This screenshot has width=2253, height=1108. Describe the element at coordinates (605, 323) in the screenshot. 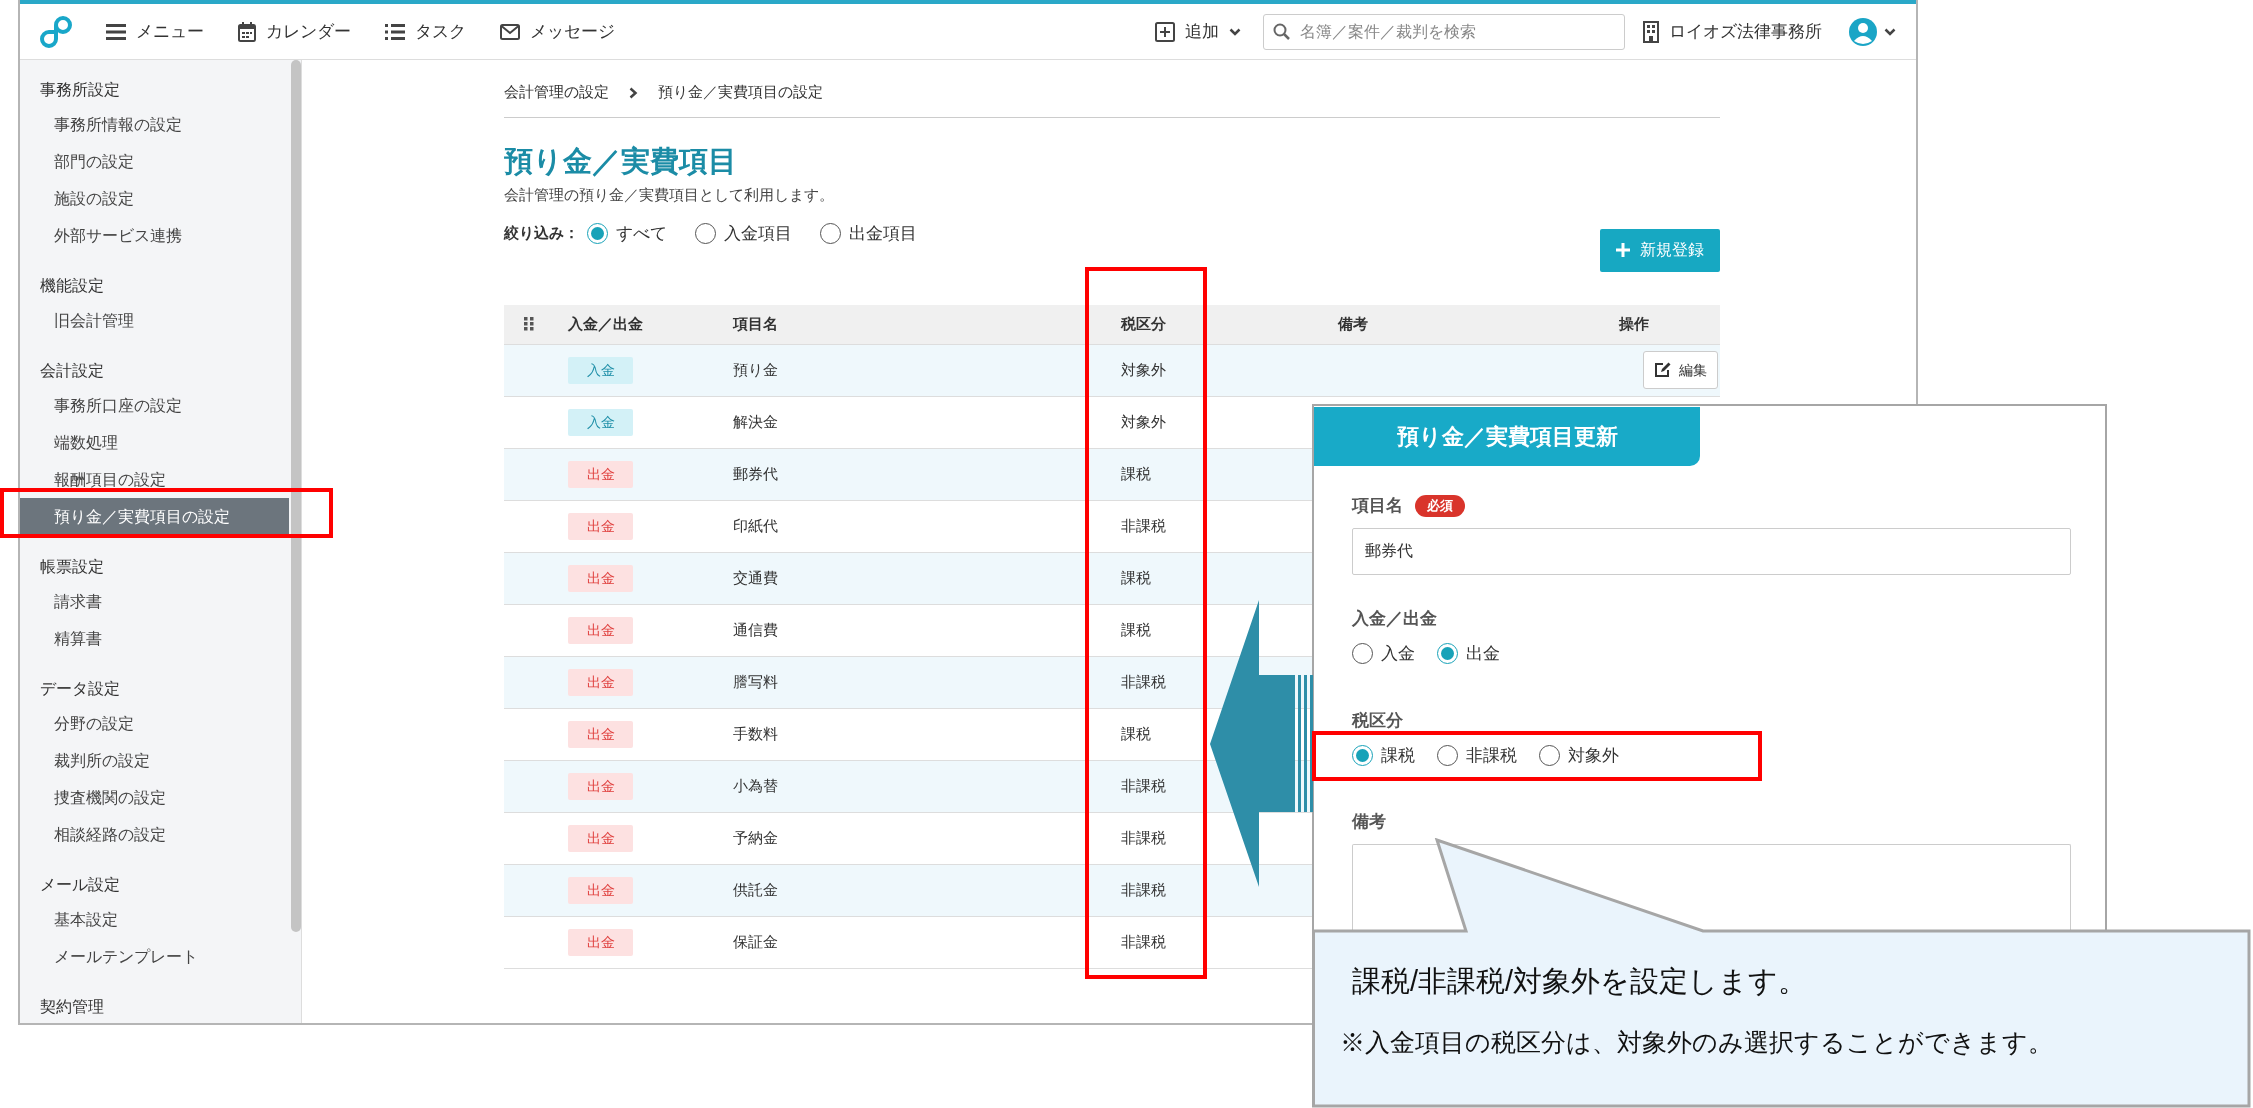

I see `column-header: 入金／出金` at that location.